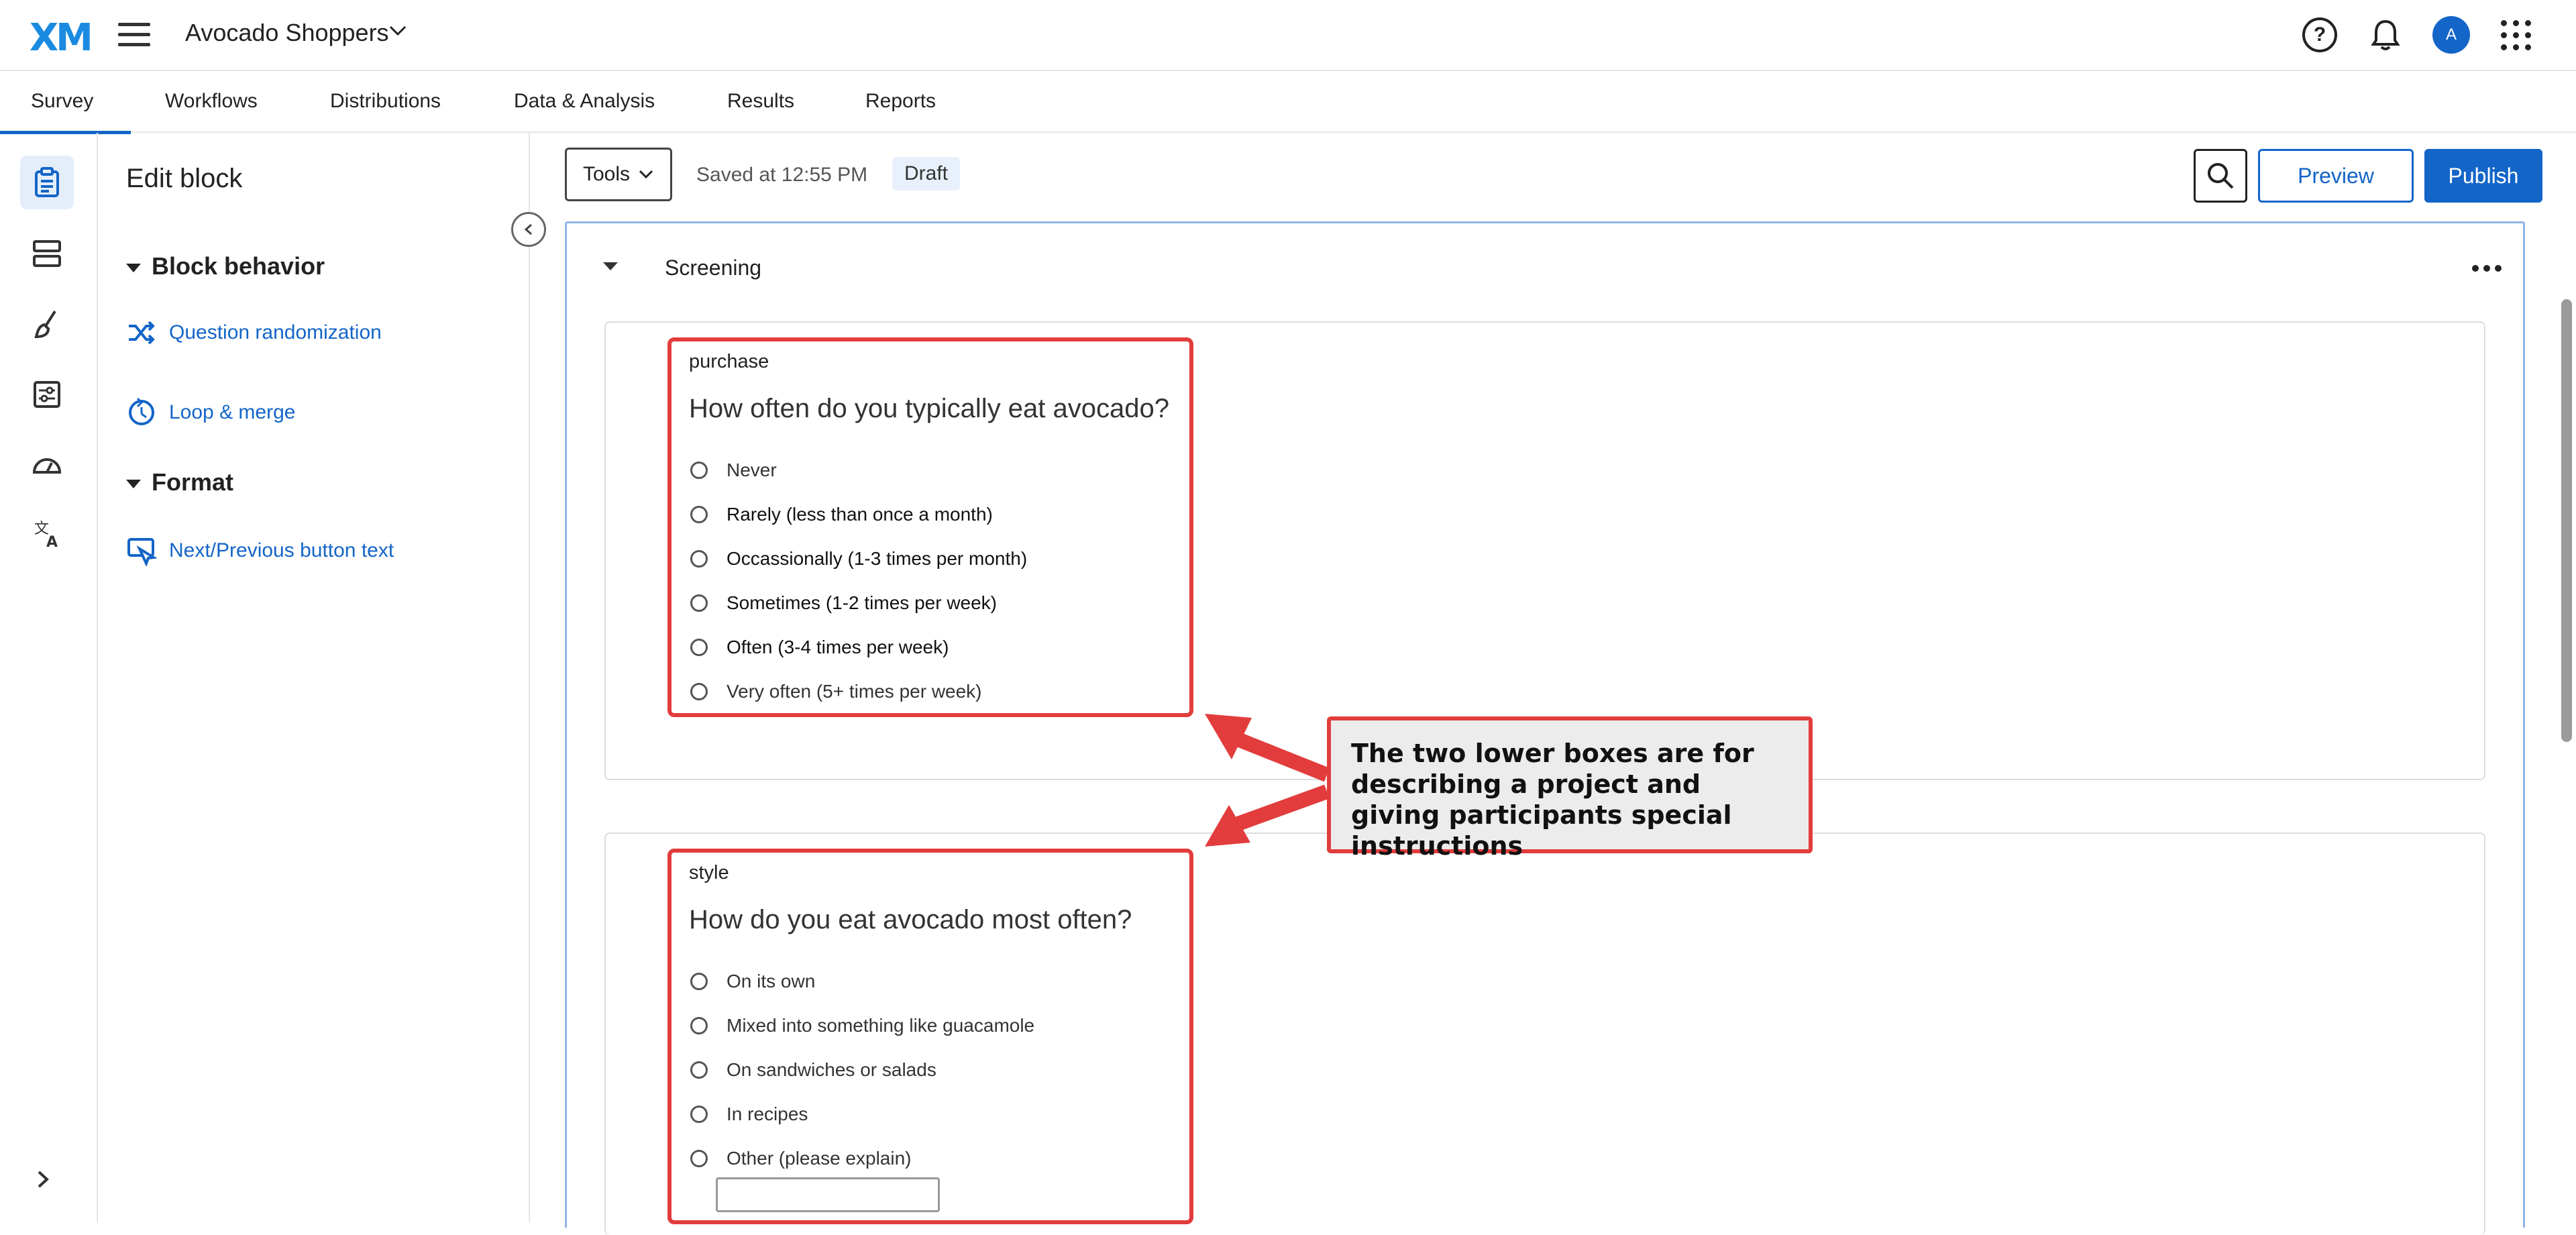 This screenshot has height=1235, width=2576. What do you see at coordinates (2483, 176) in the screenshot?
I see `publish-button: Publish` at bounding box center [2483, 176].